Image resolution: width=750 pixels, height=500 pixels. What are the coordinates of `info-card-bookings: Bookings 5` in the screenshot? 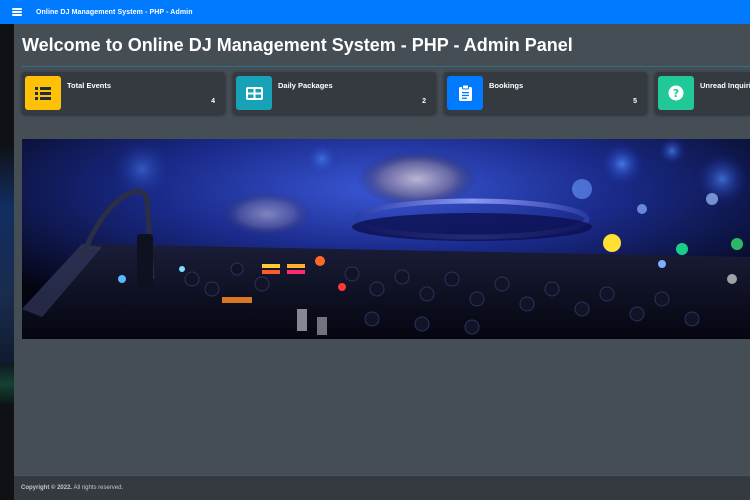 It's located at (545, 93).